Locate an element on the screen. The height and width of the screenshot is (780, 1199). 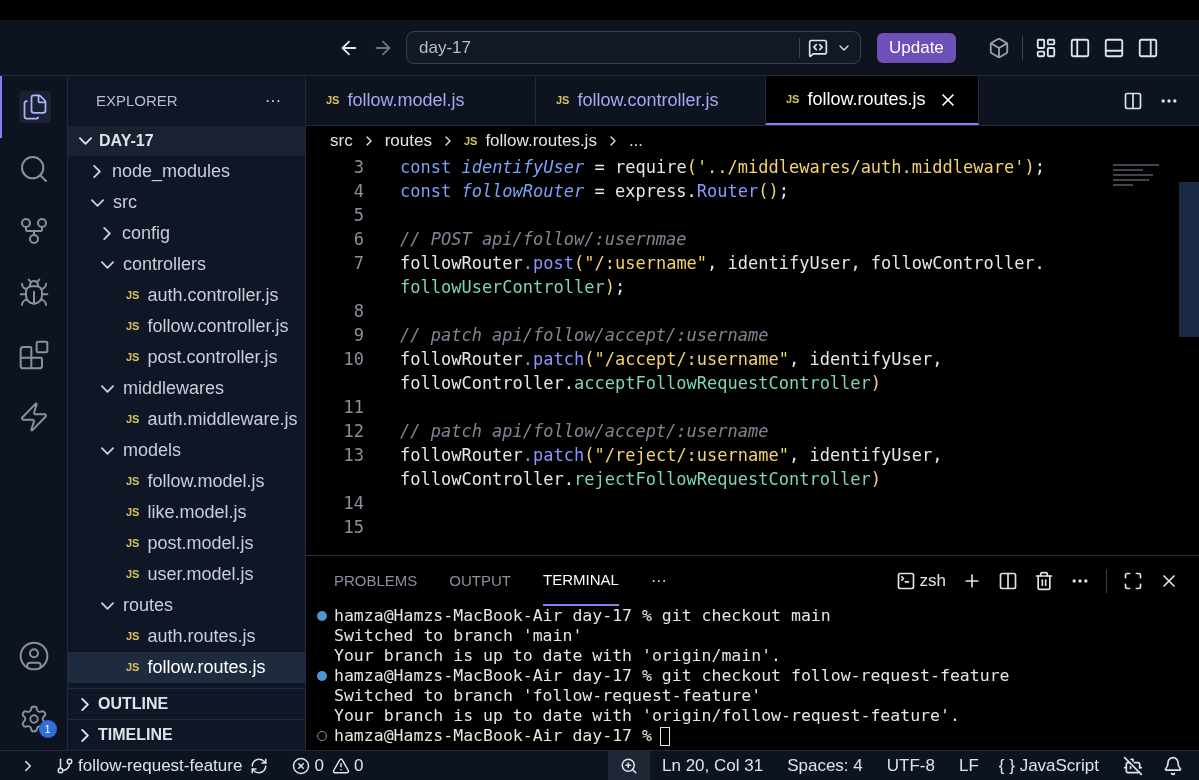
command-center-field: day-17 is located at coordinates (633, 47).